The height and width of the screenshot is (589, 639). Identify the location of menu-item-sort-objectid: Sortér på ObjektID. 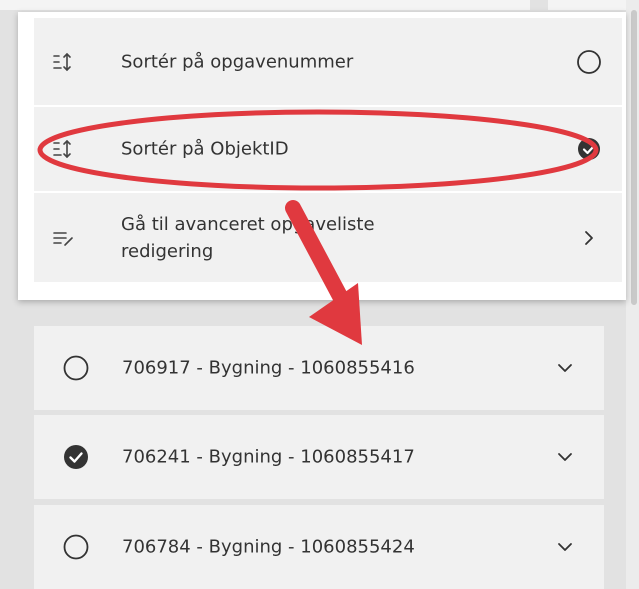
(328, 149).